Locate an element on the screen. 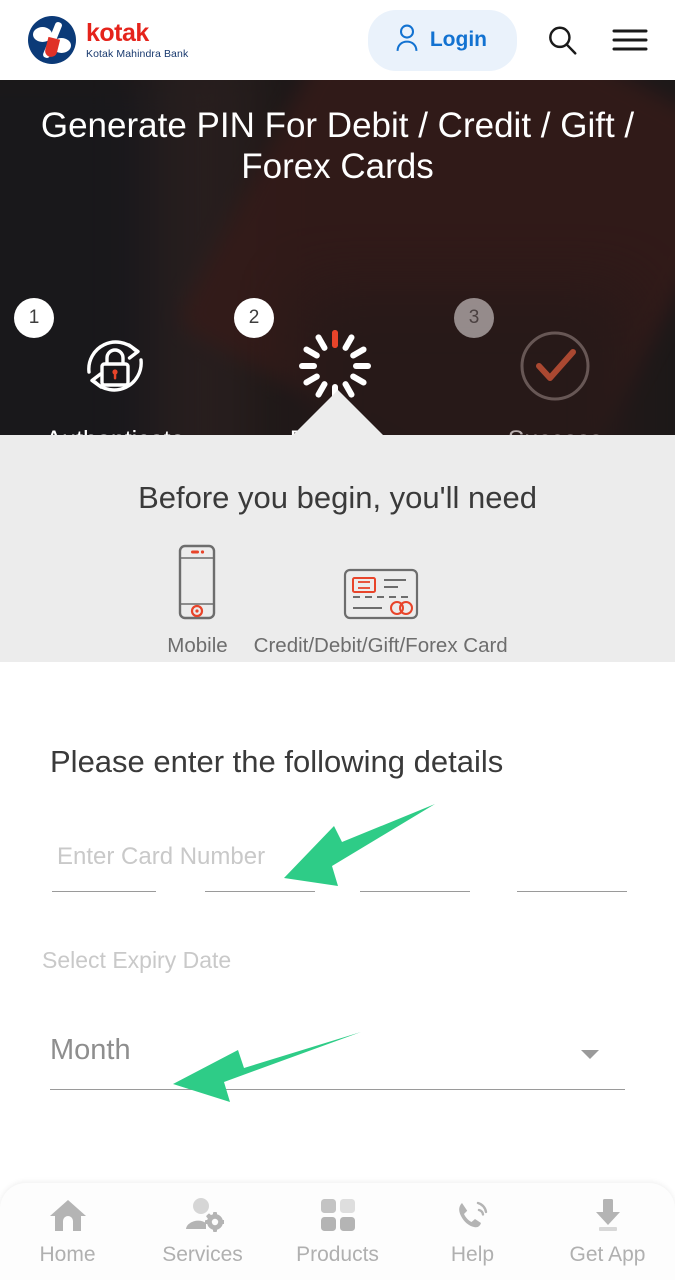 The image size is (675, 1280). nav-item-services: Services is located at coordinates (202, 1231).